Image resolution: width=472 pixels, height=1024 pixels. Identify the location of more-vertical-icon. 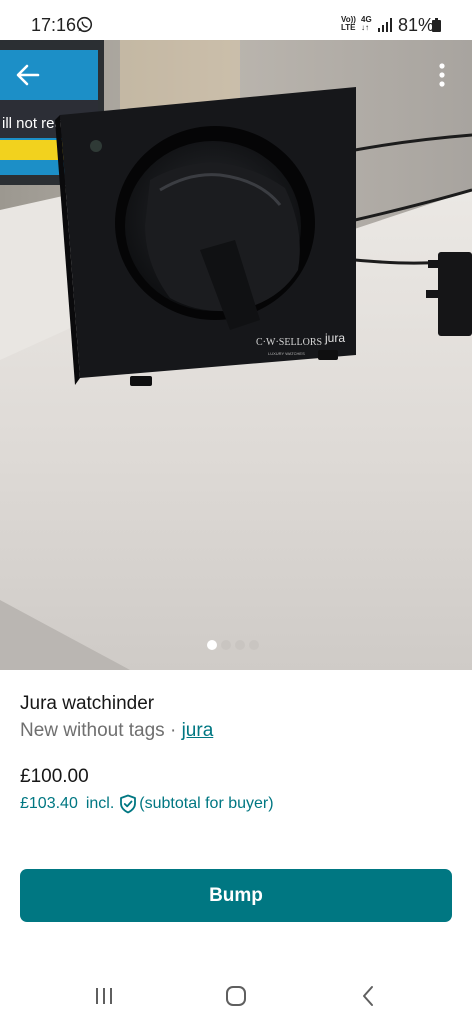
(442, 75).